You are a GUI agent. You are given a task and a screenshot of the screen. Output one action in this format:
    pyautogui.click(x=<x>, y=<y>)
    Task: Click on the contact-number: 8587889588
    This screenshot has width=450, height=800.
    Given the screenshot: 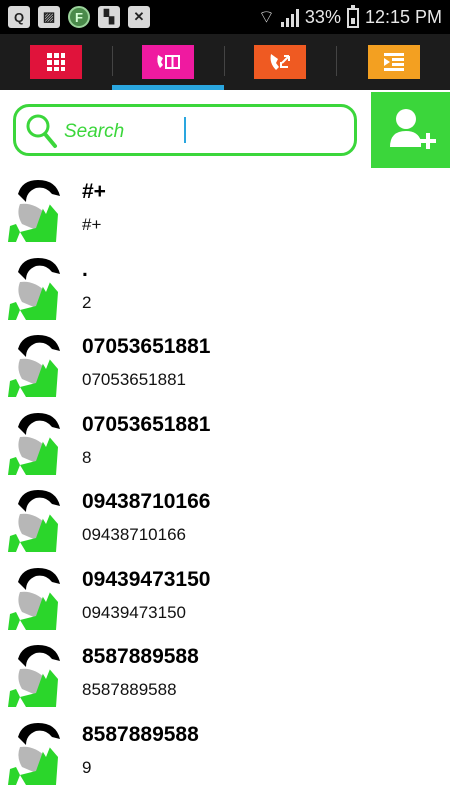 What is the action you would take?
    pyautogui.click(x=129, y=689)
    